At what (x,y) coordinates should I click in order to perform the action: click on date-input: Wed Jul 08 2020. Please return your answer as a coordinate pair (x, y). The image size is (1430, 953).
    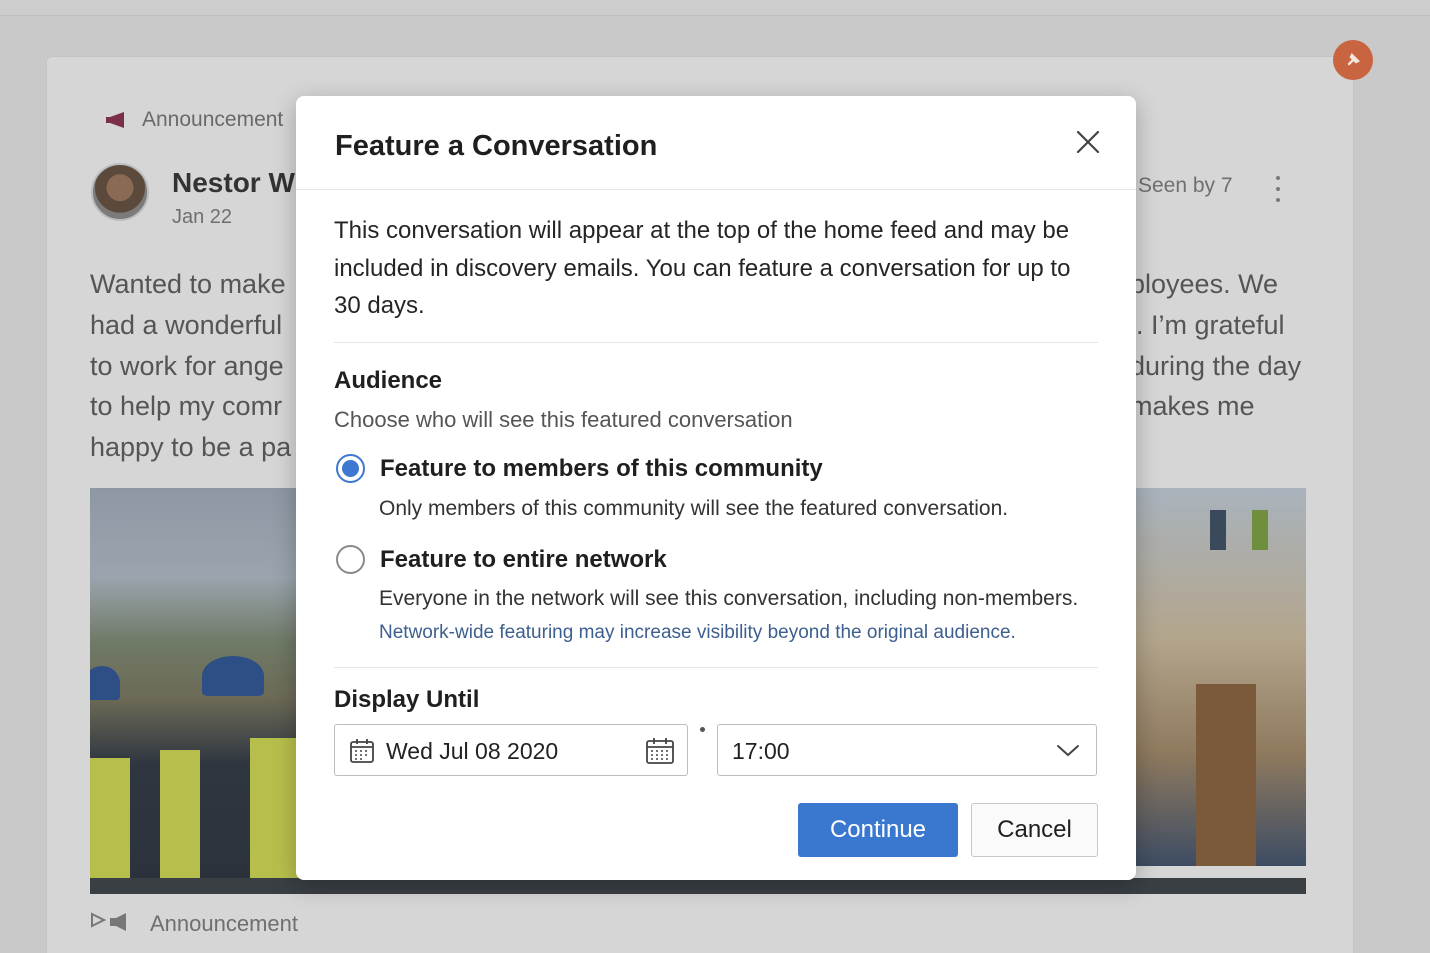
    Looking at the image, I should click on (511, 750).